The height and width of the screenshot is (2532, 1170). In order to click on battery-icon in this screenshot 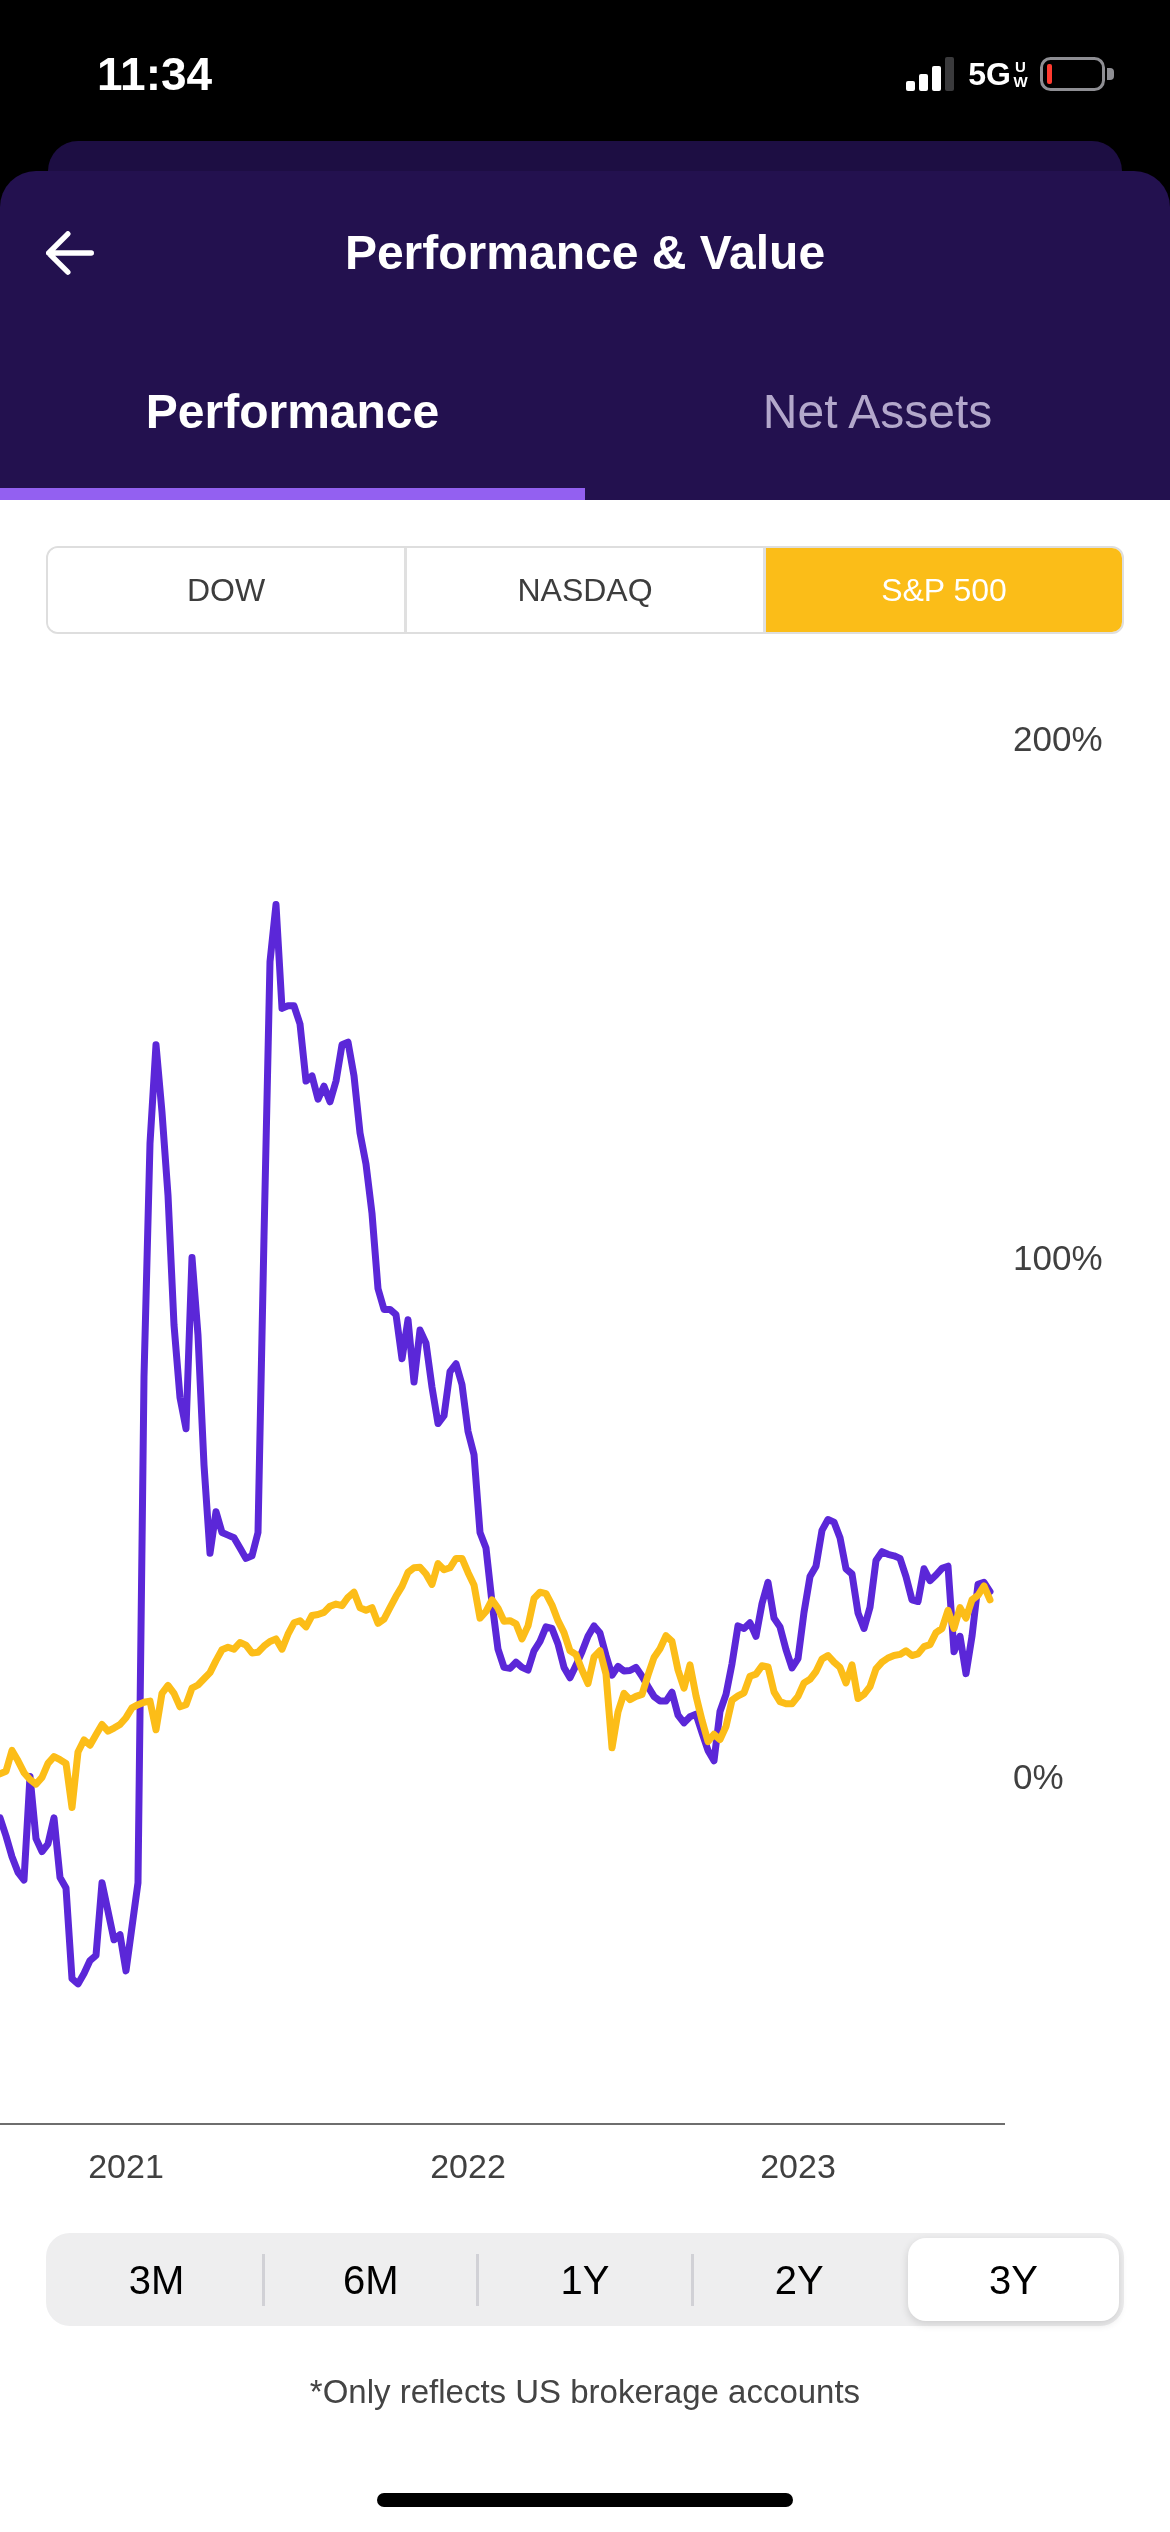, I will do `click(1077, 73)`.